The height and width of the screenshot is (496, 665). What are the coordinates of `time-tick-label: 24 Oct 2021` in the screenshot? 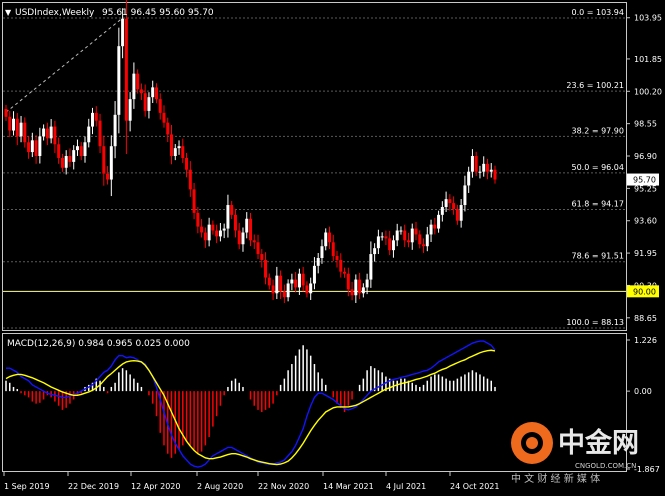 It's located at (474, 486).